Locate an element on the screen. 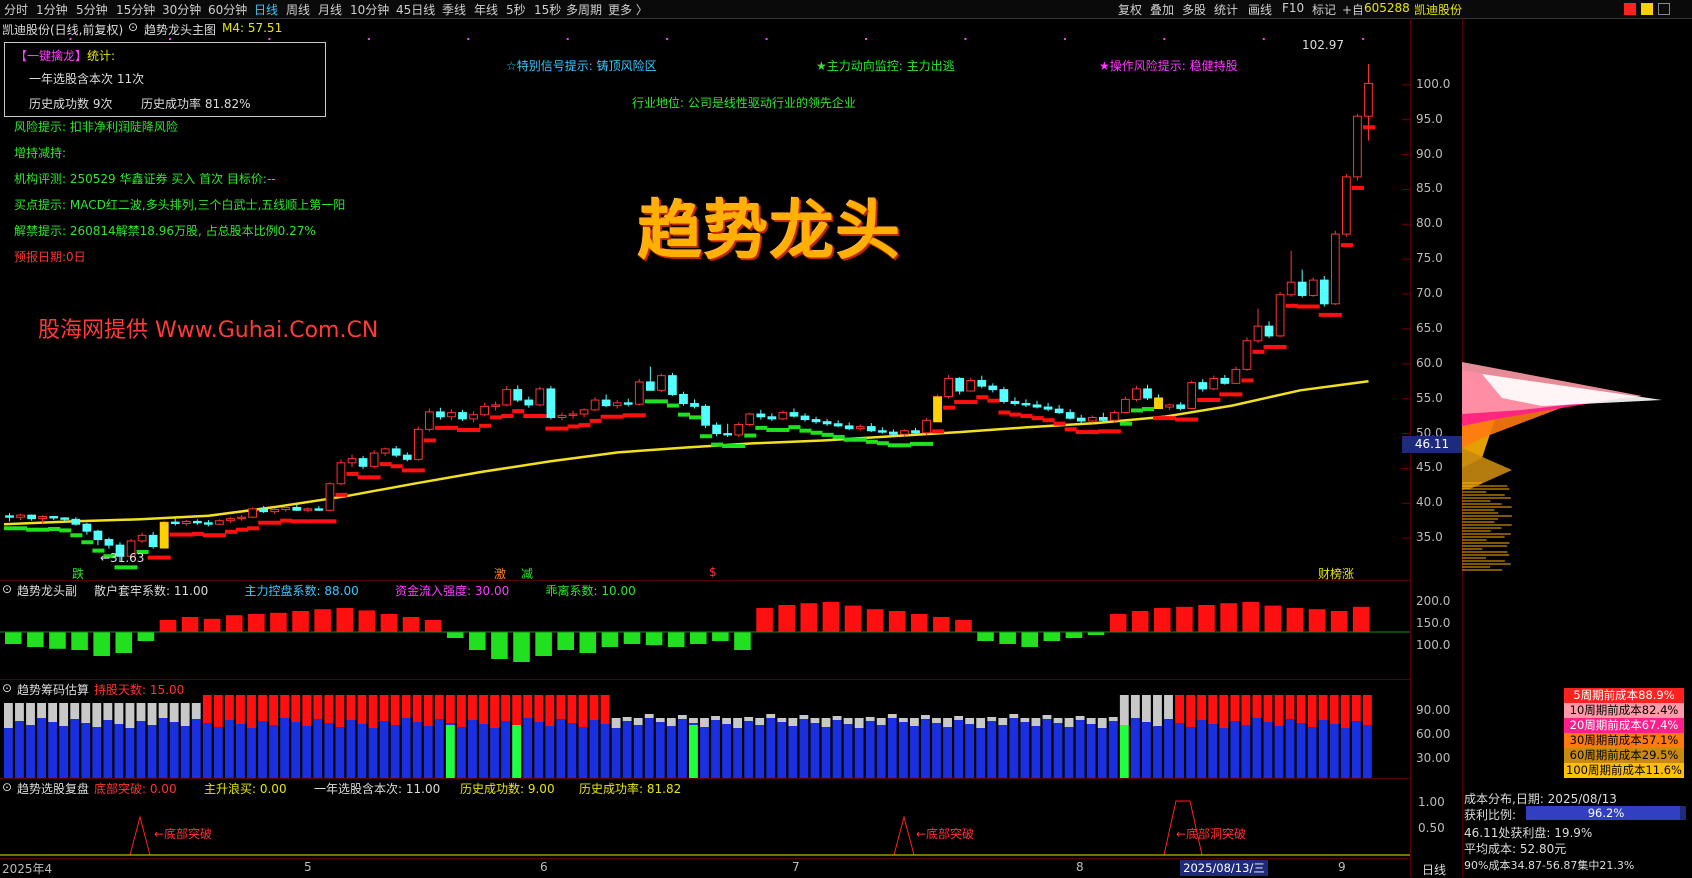 This screenshot has width=1692, height=878. stock-name: 凯迪股份 is located at coordinates (1438, 9).